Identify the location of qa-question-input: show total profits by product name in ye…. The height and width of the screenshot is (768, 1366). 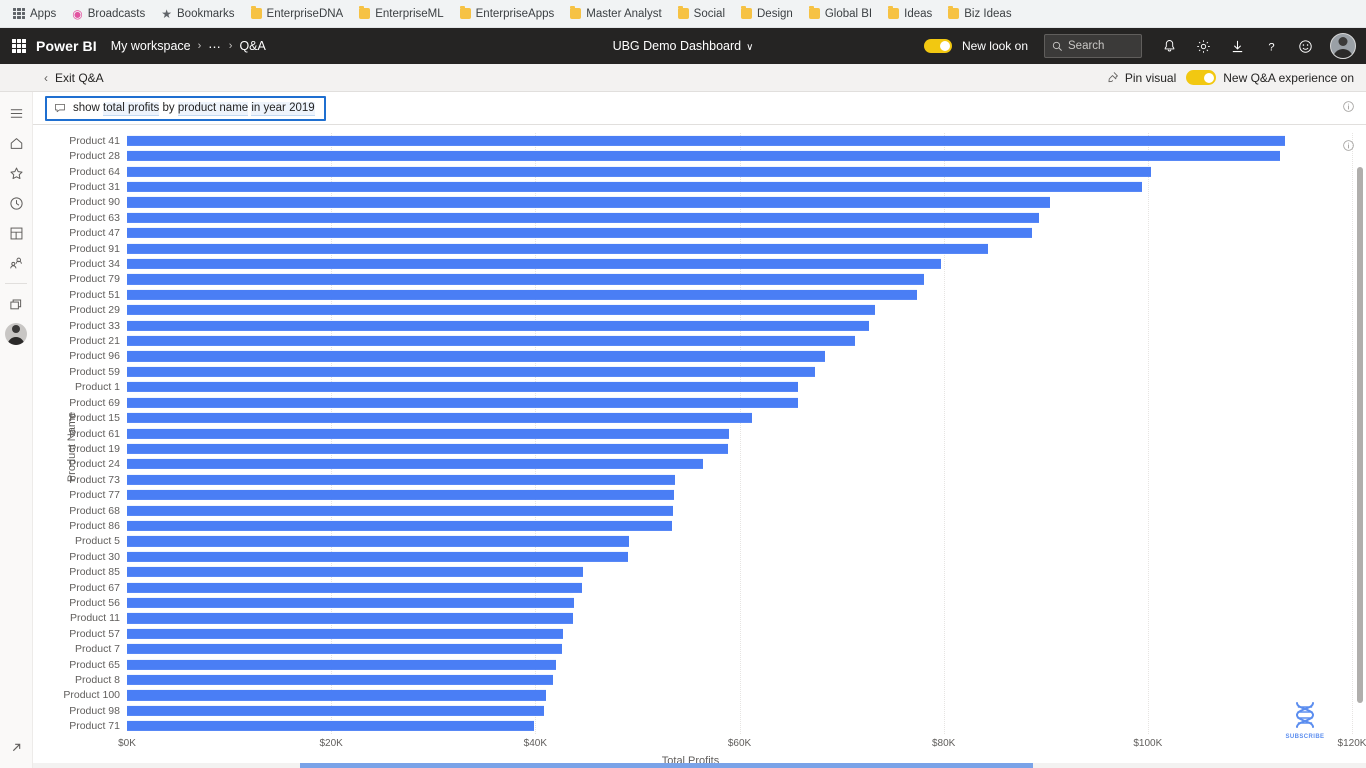
(185, 108).